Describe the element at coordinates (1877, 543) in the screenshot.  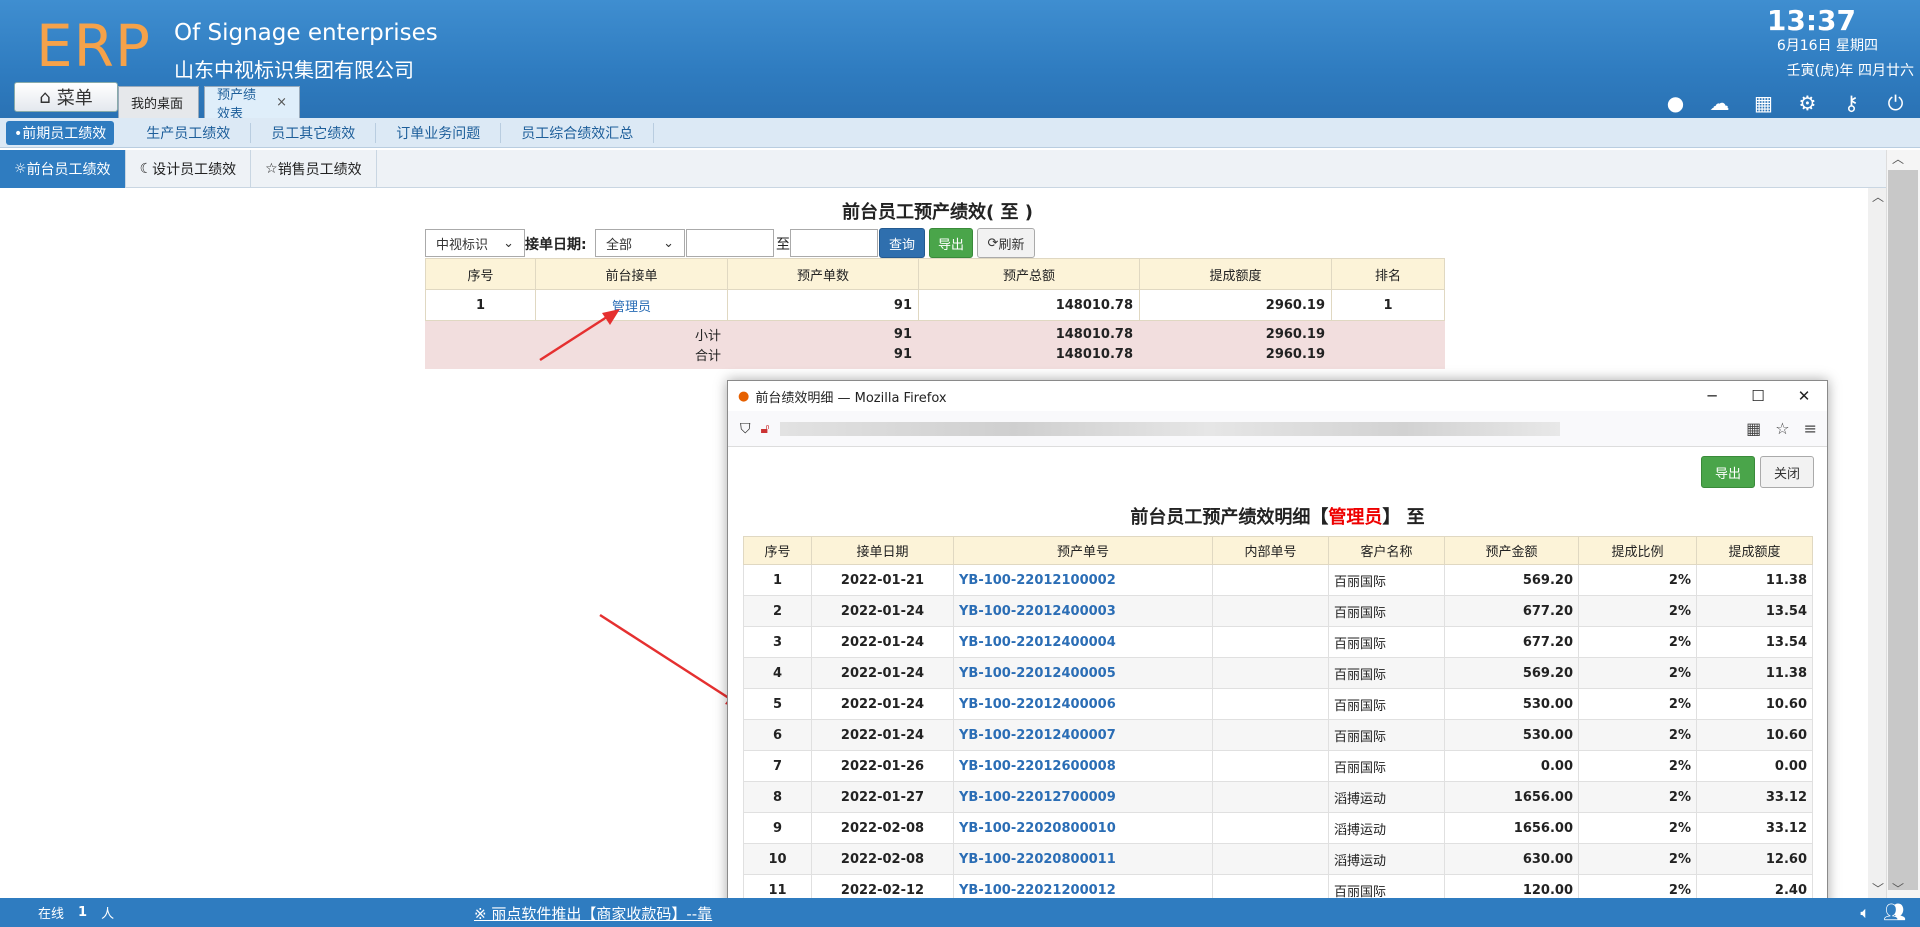
I see `content-scrollbar` at that location.